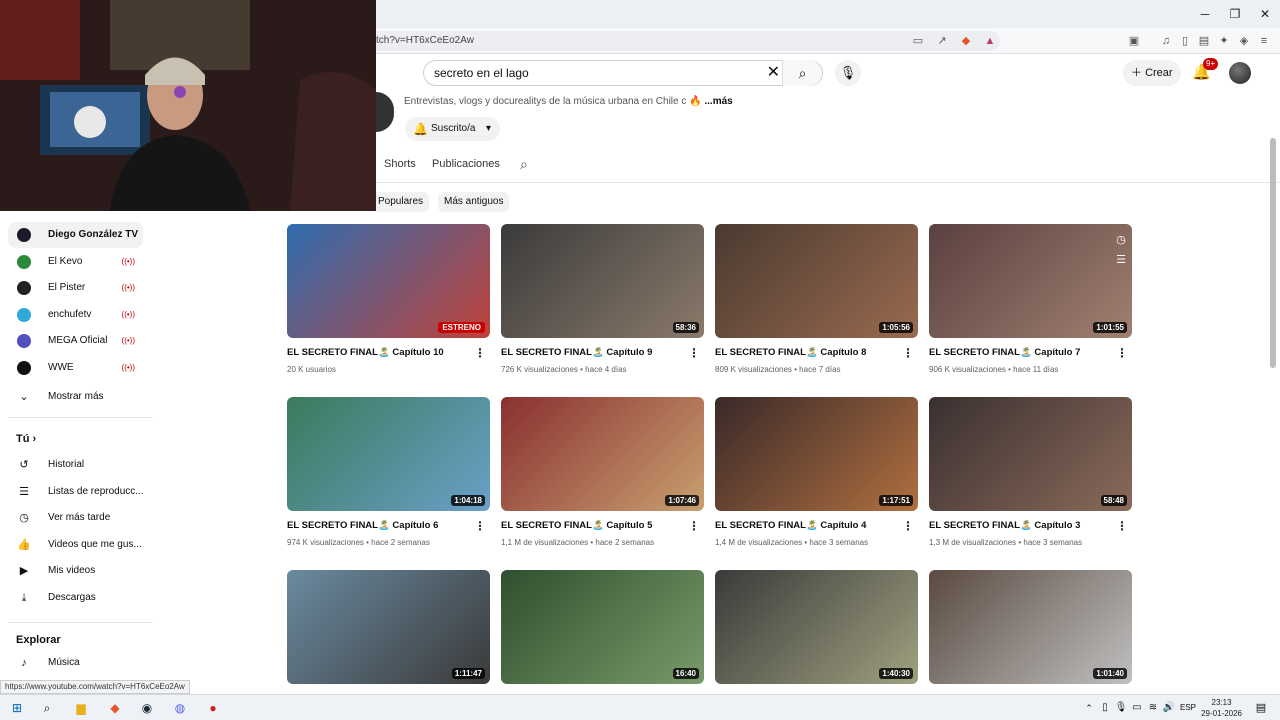  What do you see at coordinates (680, 41) in the screenshot?
I see `address-bar: tch?v=HT6xCeEo2Aw` at bounding box center [680, 41].